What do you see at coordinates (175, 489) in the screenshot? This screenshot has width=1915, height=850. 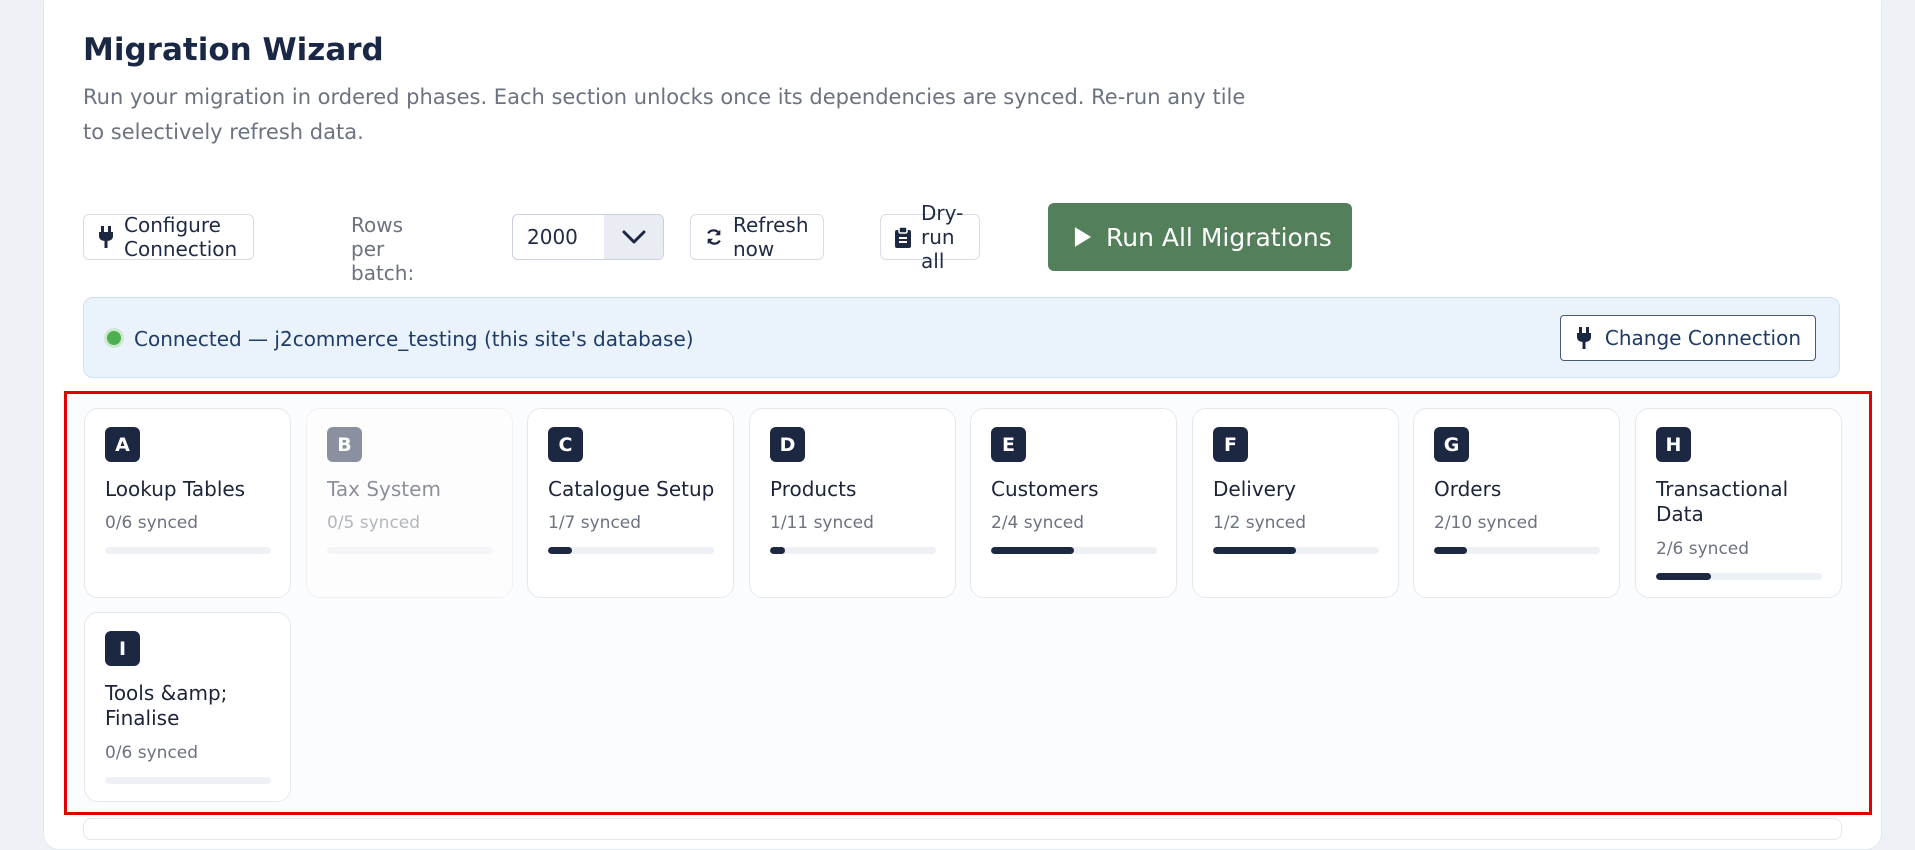 I see `tile-name: Lookup Tables` at bounding box center [175, 489].